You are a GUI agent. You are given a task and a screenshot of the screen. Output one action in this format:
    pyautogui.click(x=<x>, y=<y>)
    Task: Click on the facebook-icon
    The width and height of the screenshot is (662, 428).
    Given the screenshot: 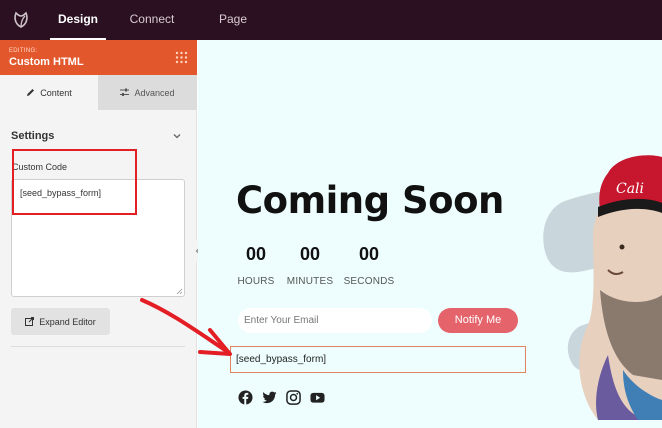 What is the action you would take?
    pyautogui.click(x=245, y=397)
    